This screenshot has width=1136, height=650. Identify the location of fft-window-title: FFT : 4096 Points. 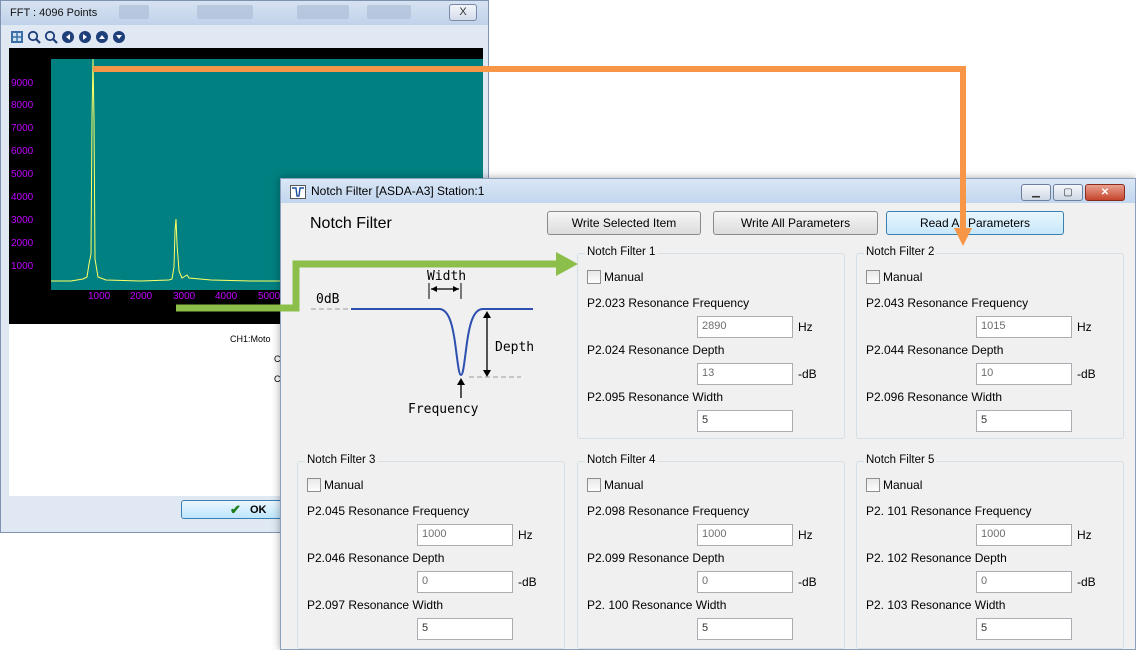
(54, 13).